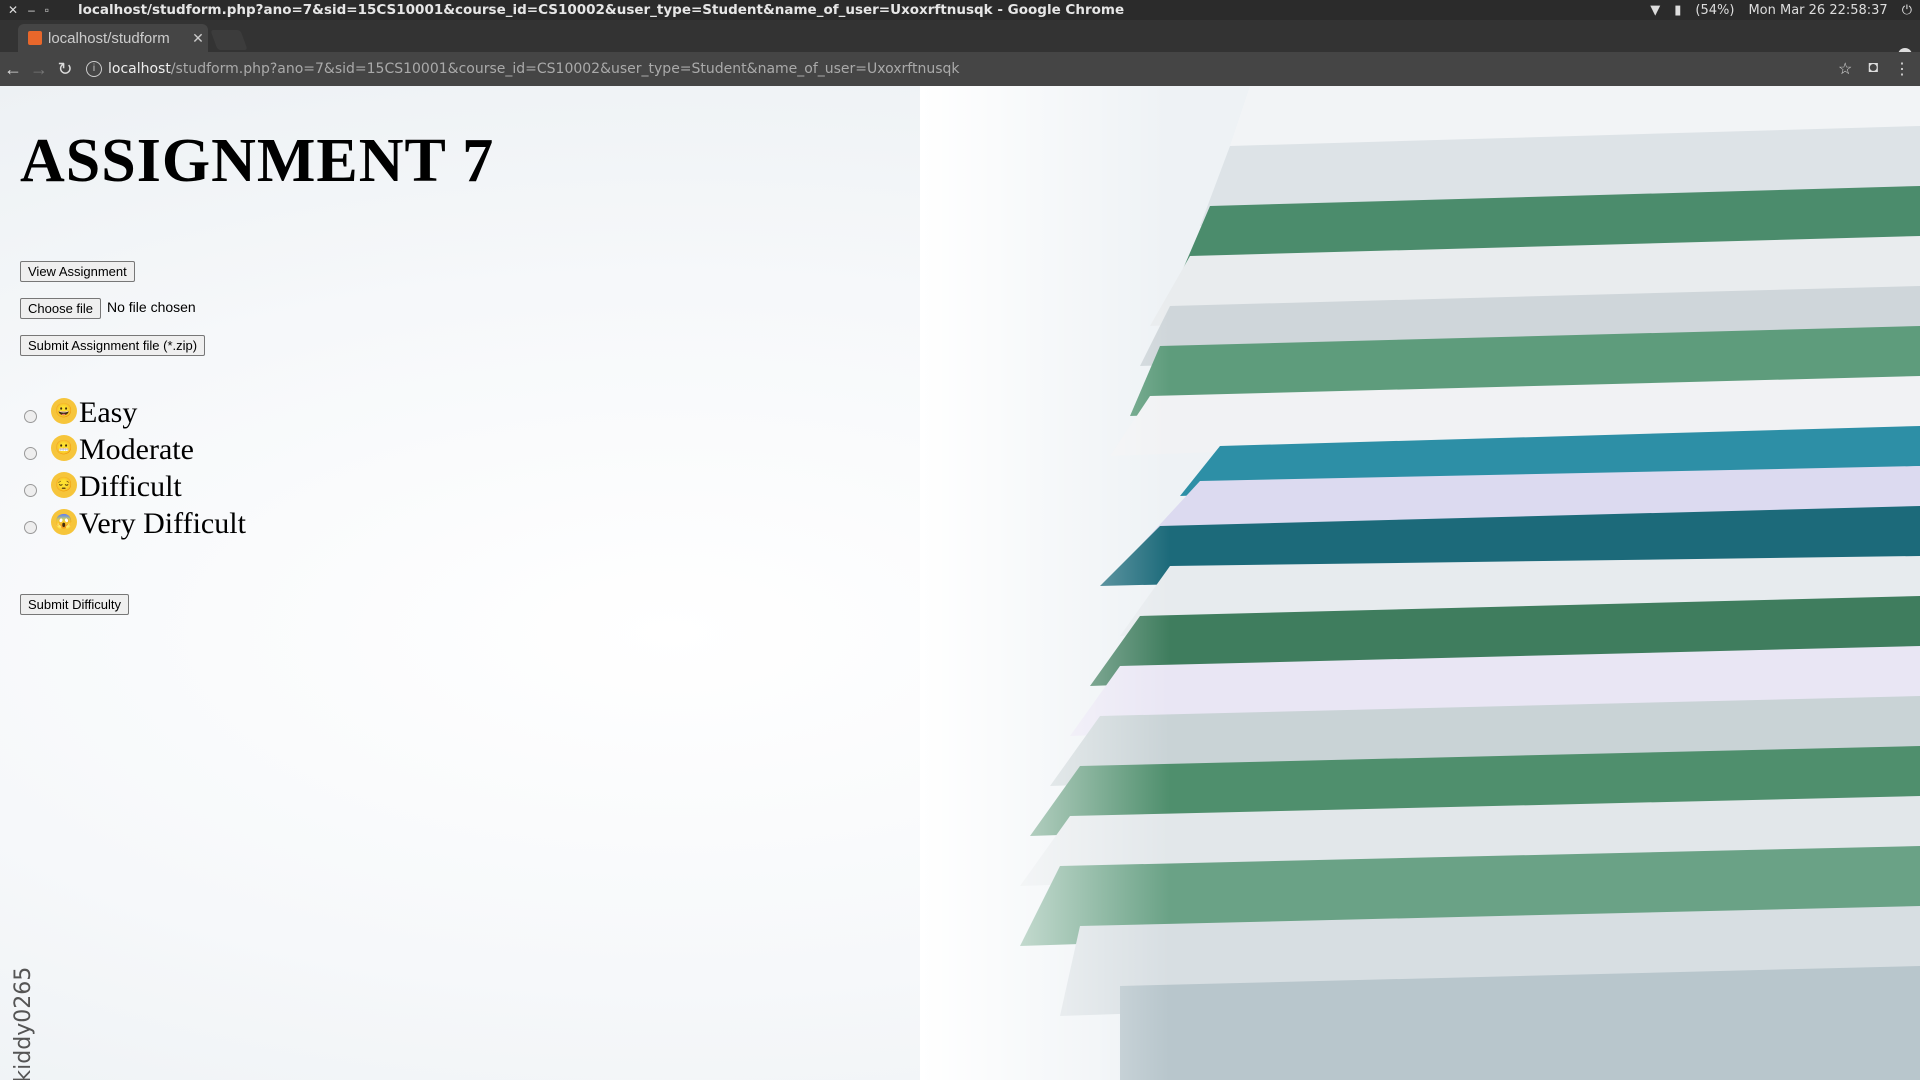 This screenshot has height=1080, width=1920. I want to click on radio-easy, so click(30, 416).